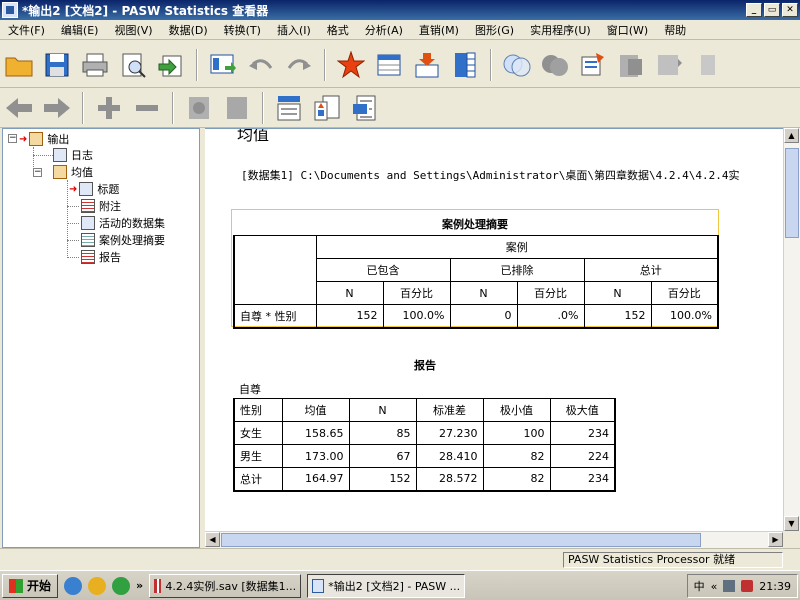 Image resolution: width=800 pixels, height=600 pixels. Describe the element at coordinates (775, 539) in the screenshot. I see `scroll-right-arrow-icon: ▶` at that location.